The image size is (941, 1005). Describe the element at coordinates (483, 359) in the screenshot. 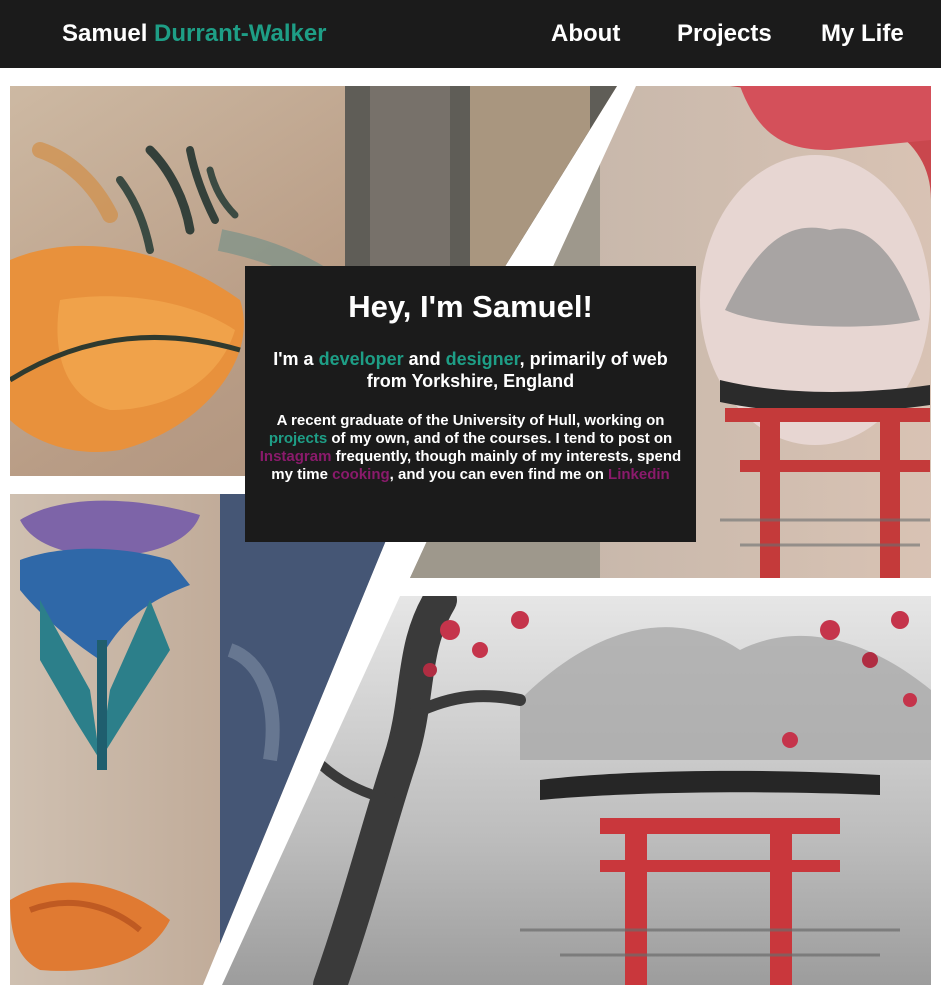

I see `designer-link: designer` at that location.